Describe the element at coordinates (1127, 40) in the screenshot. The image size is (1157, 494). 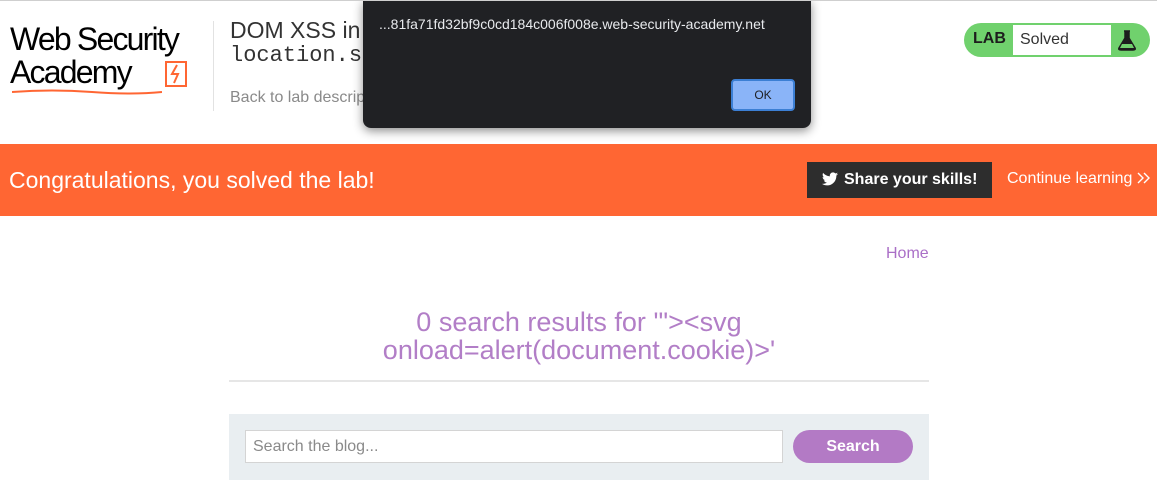
I see `flask-icon` at that location.